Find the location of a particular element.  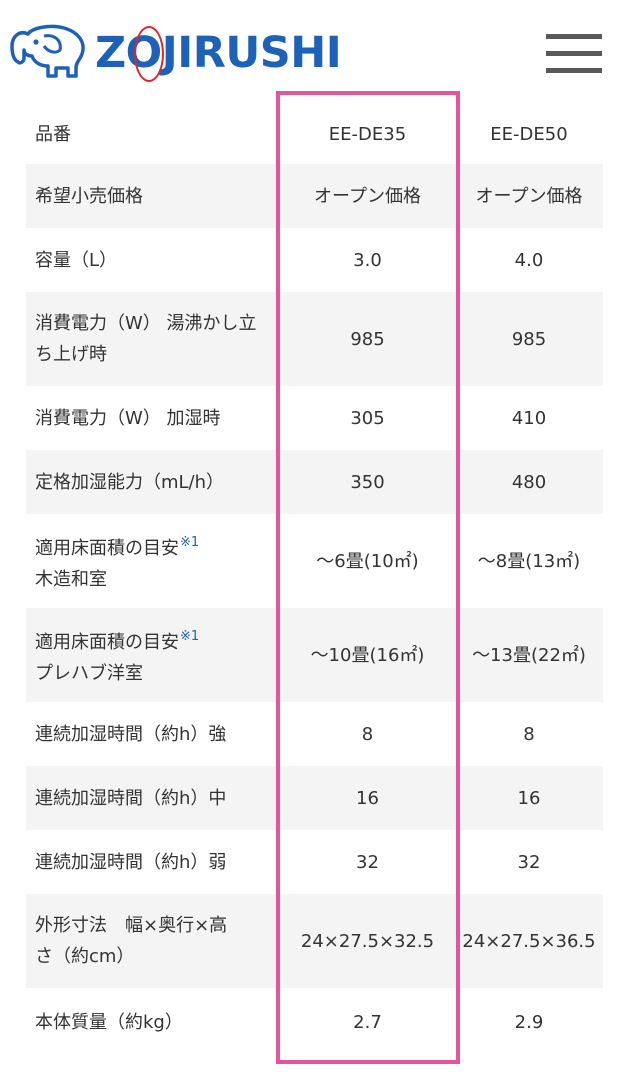

brand-text: ZOJIRUSHI is located at coordinates (218, 53).